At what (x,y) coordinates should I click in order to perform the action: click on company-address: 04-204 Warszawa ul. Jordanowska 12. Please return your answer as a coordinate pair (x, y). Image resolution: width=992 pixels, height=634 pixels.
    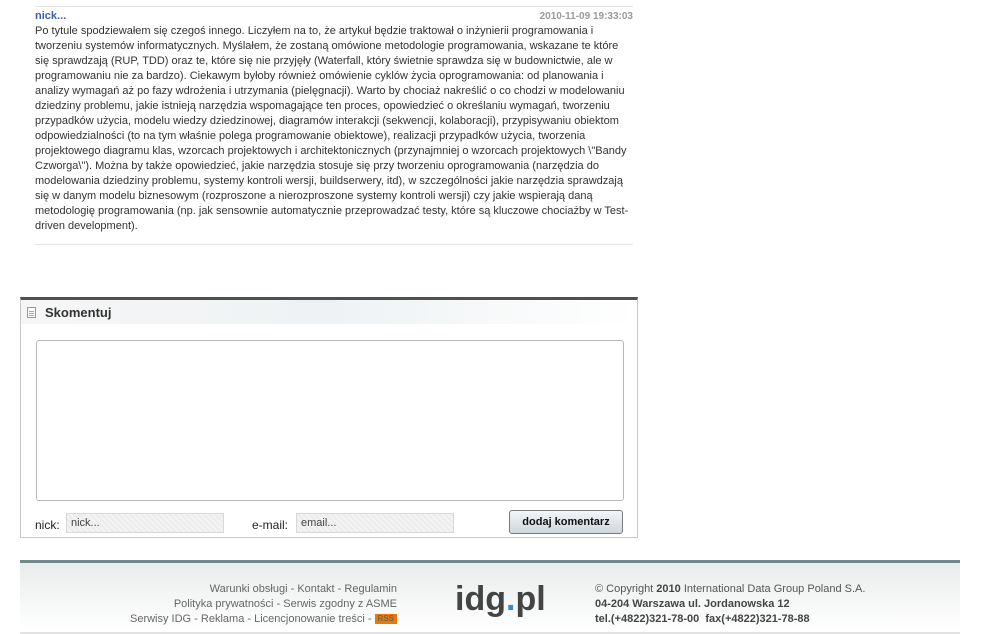
    Looking at the image, I should click on (692, 604).